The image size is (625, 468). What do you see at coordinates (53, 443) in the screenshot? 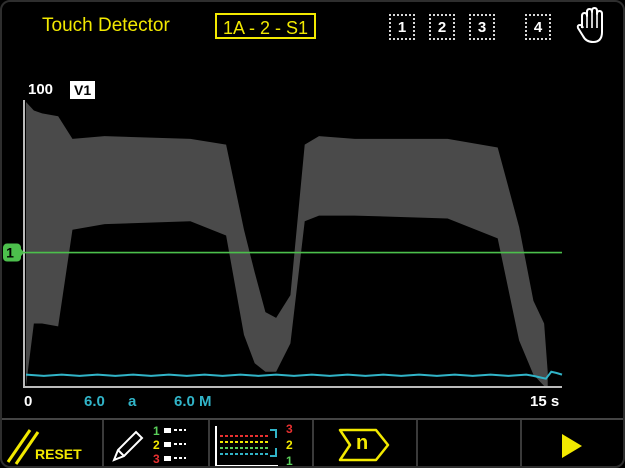
I see `reset-button: RESET` at bounding box center [53, 443].